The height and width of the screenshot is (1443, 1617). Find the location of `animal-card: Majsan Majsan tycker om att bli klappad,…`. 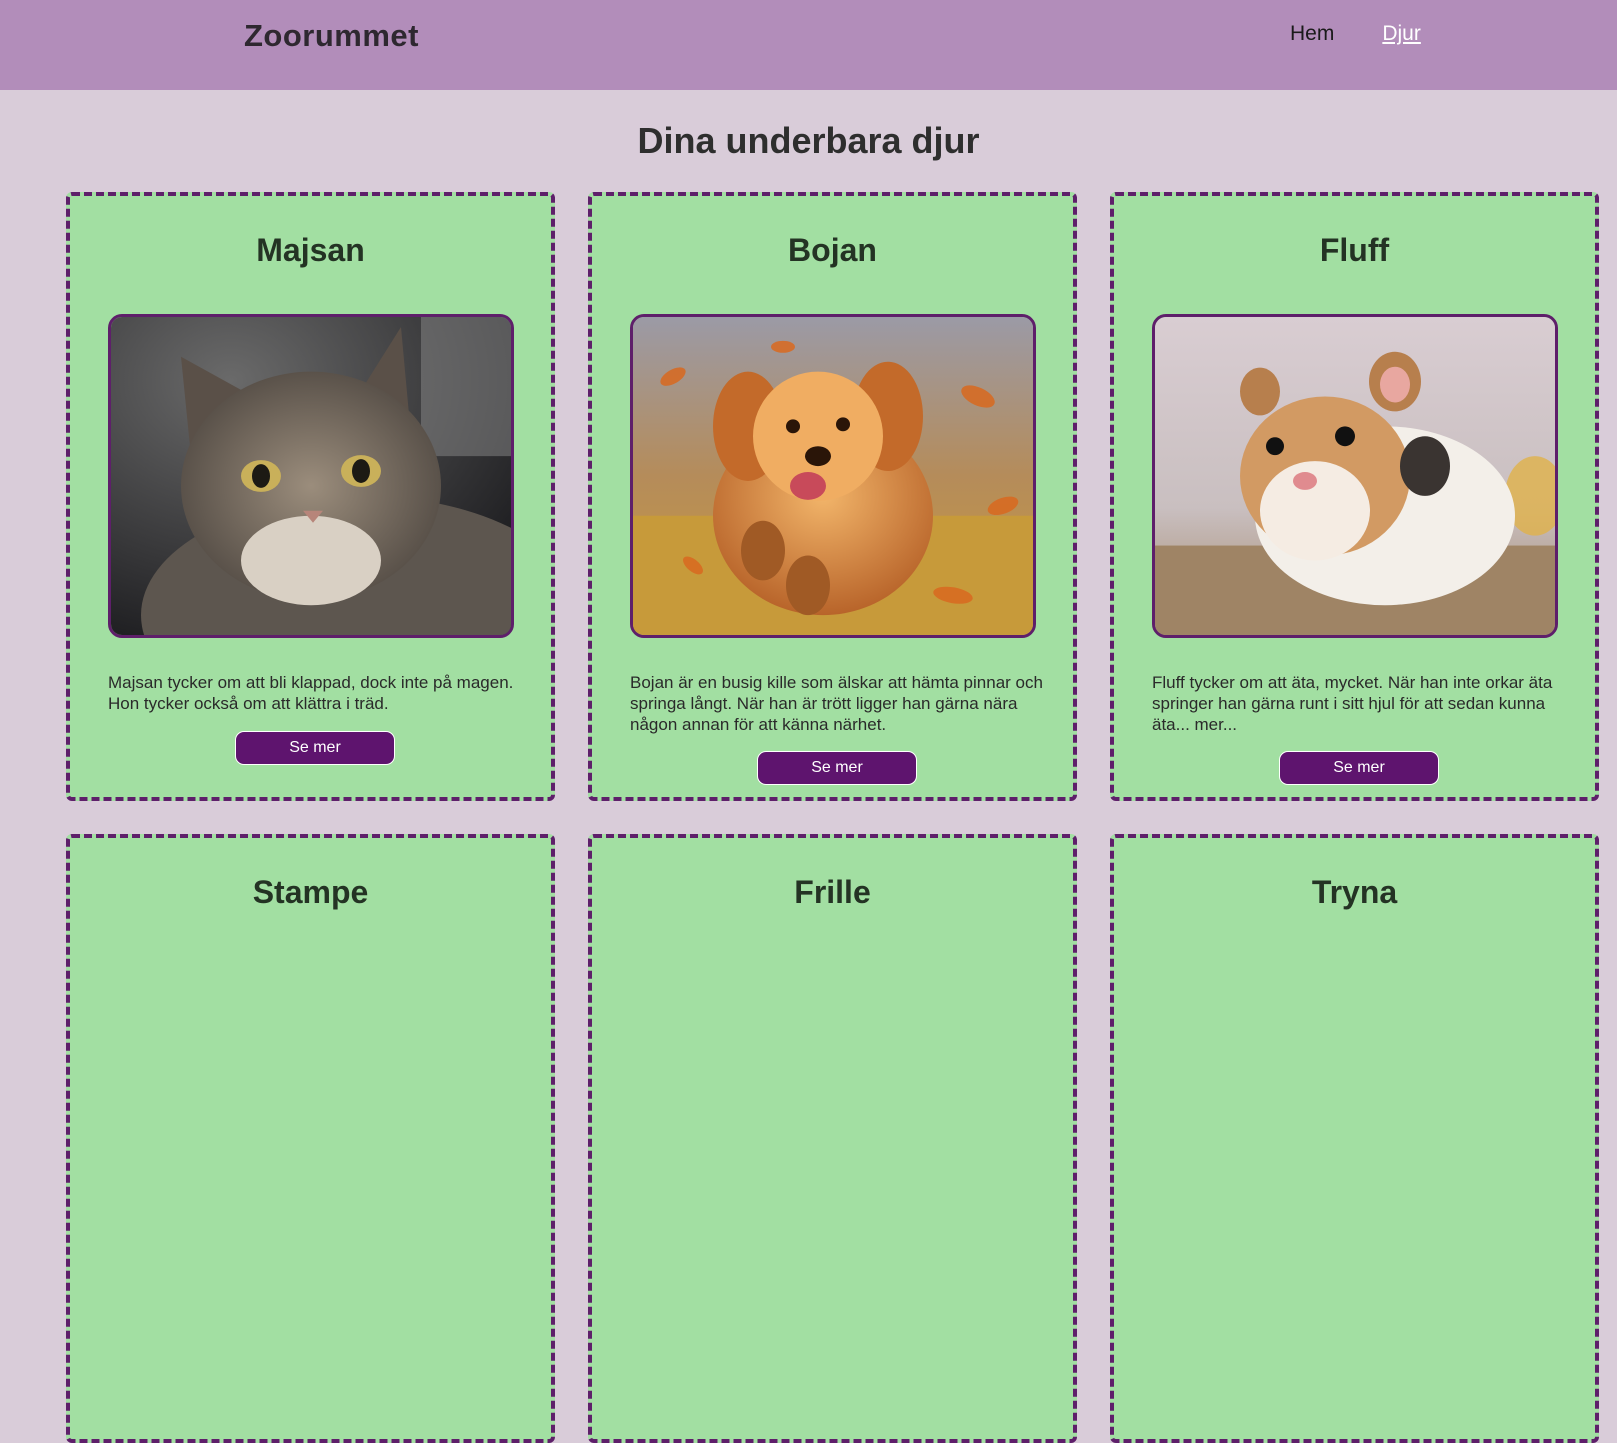

animal-card: Majsan Majsan tycker om att bli klappad,… is located at coordinates (310, 496).